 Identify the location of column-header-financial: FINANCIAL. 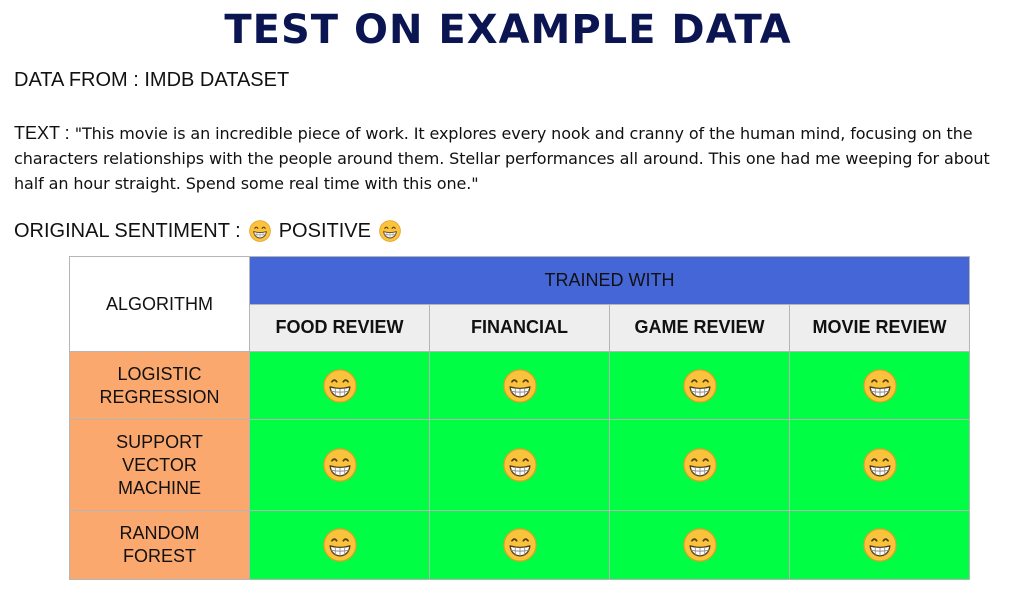
(519, 327).